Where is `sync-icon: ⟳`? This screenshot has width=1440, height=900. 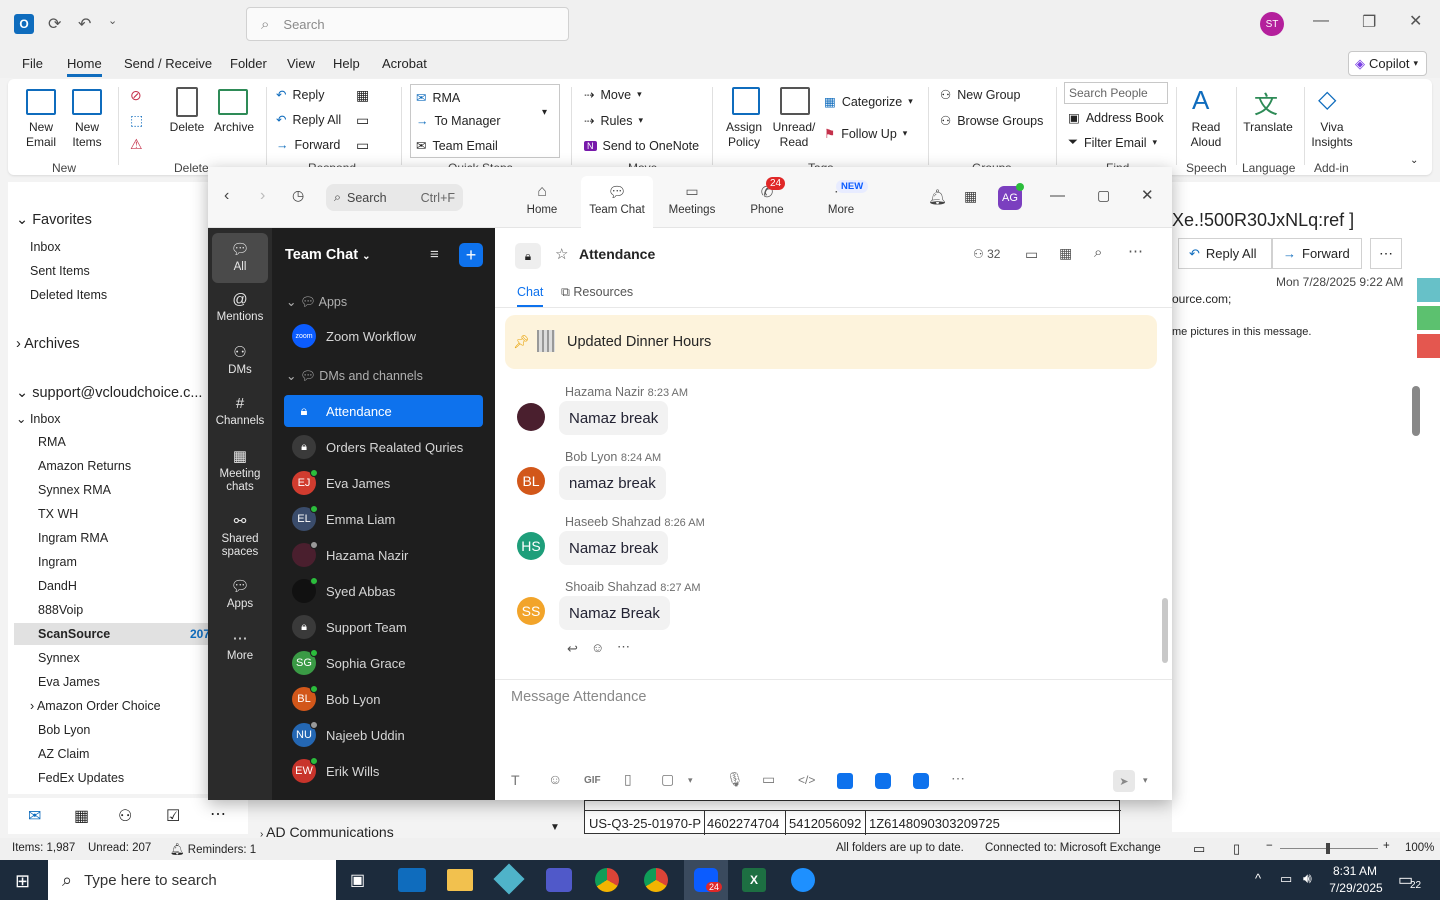
sync-icon: ⟳ is located at coordinates (54, 24).